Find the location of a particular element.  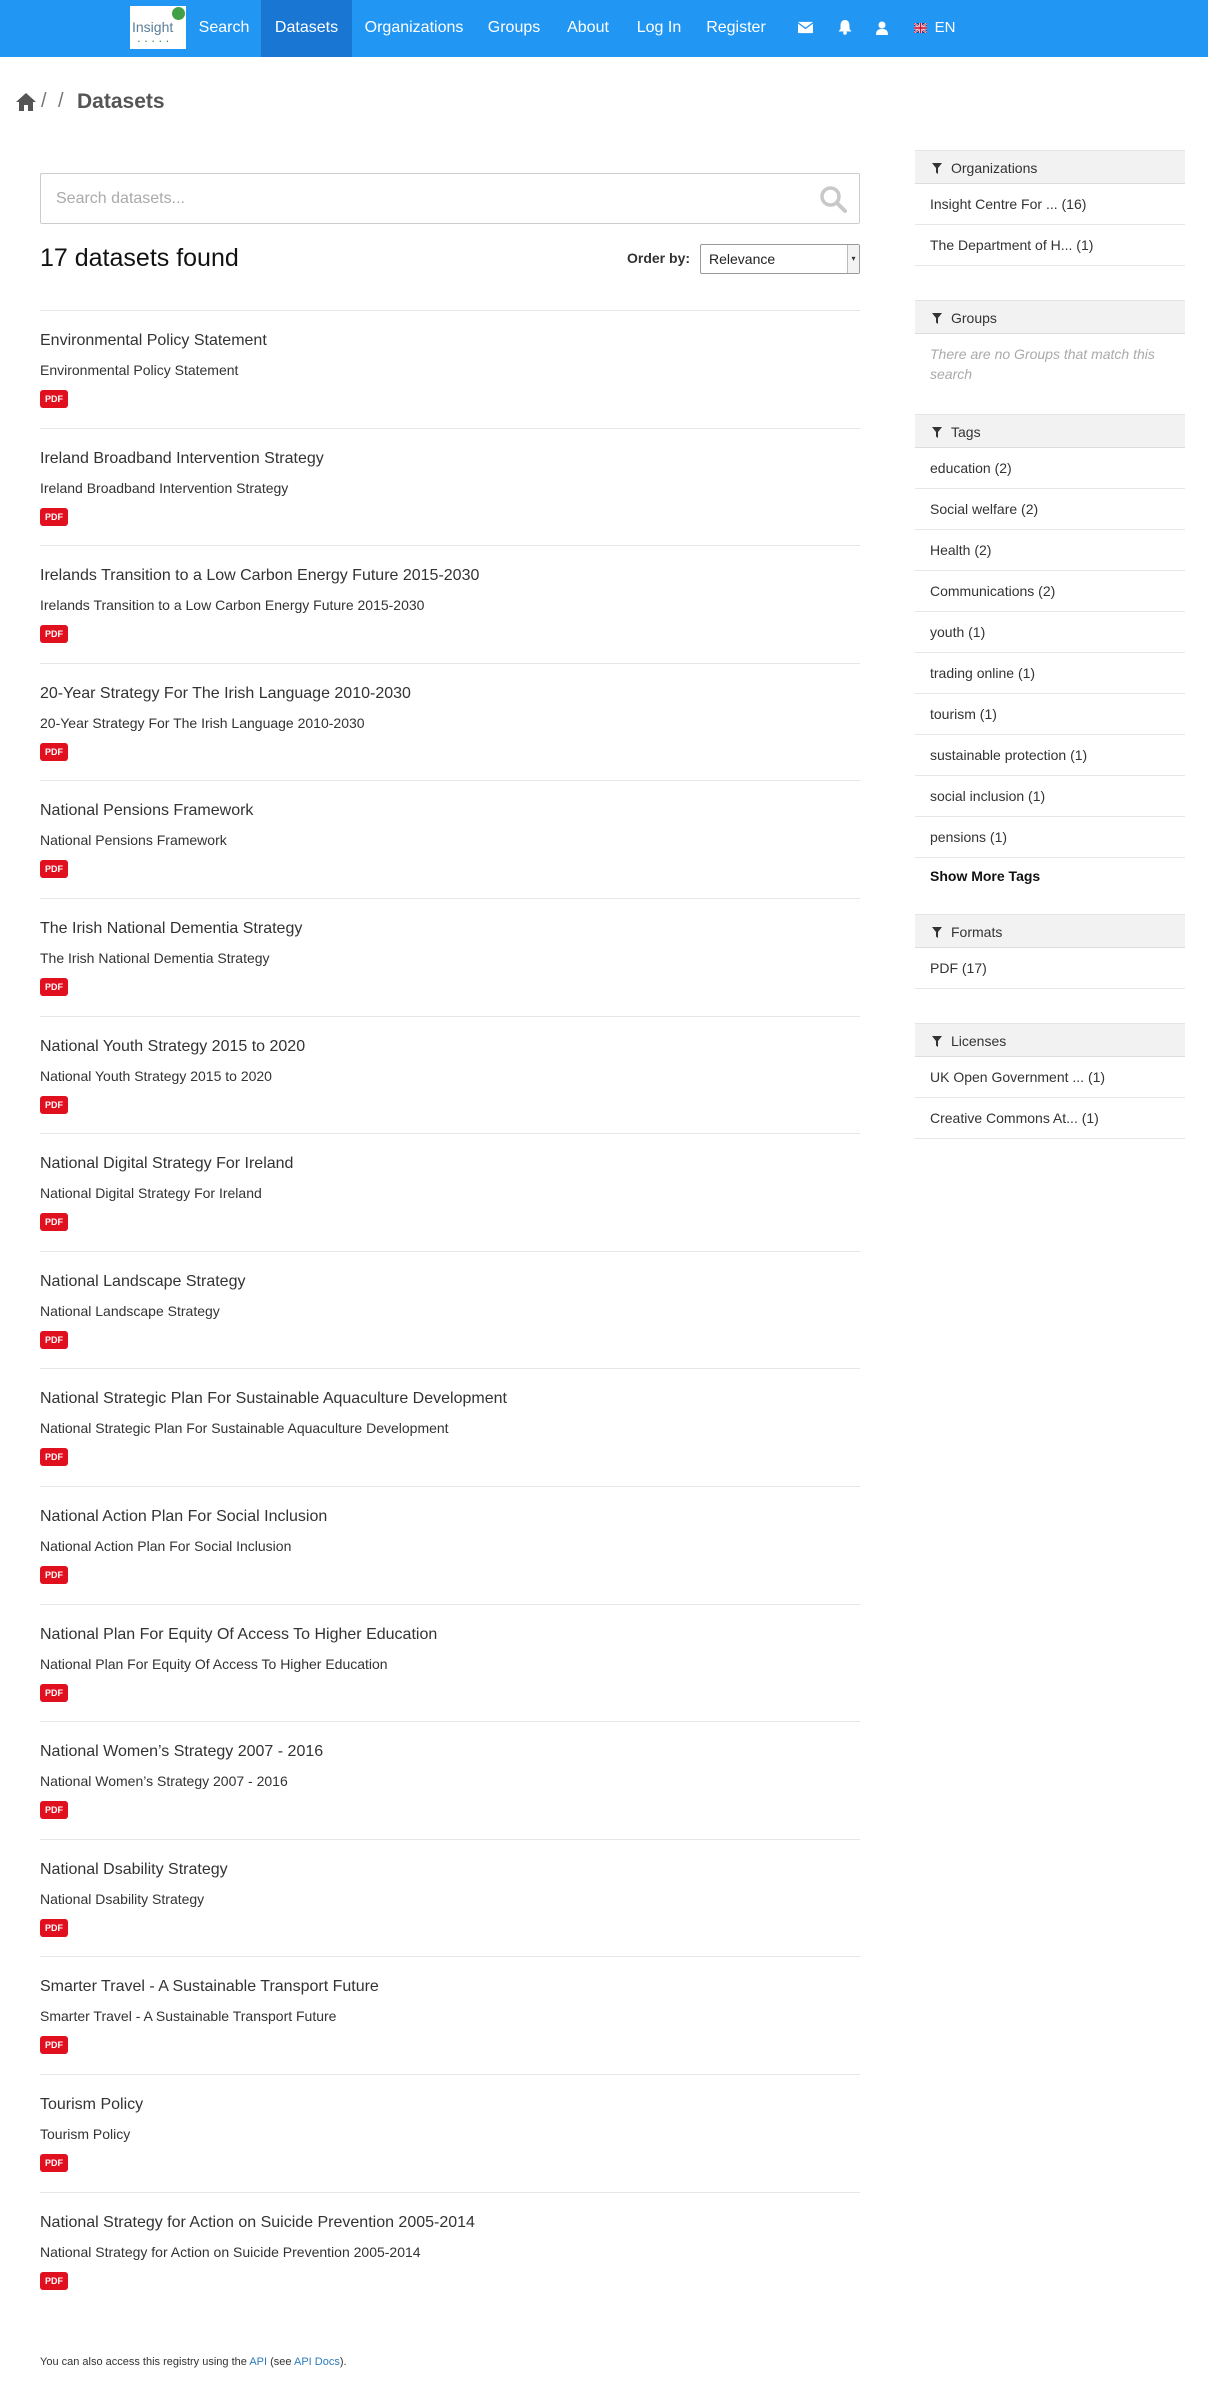

search-icon is located at coordinates (833, 199).